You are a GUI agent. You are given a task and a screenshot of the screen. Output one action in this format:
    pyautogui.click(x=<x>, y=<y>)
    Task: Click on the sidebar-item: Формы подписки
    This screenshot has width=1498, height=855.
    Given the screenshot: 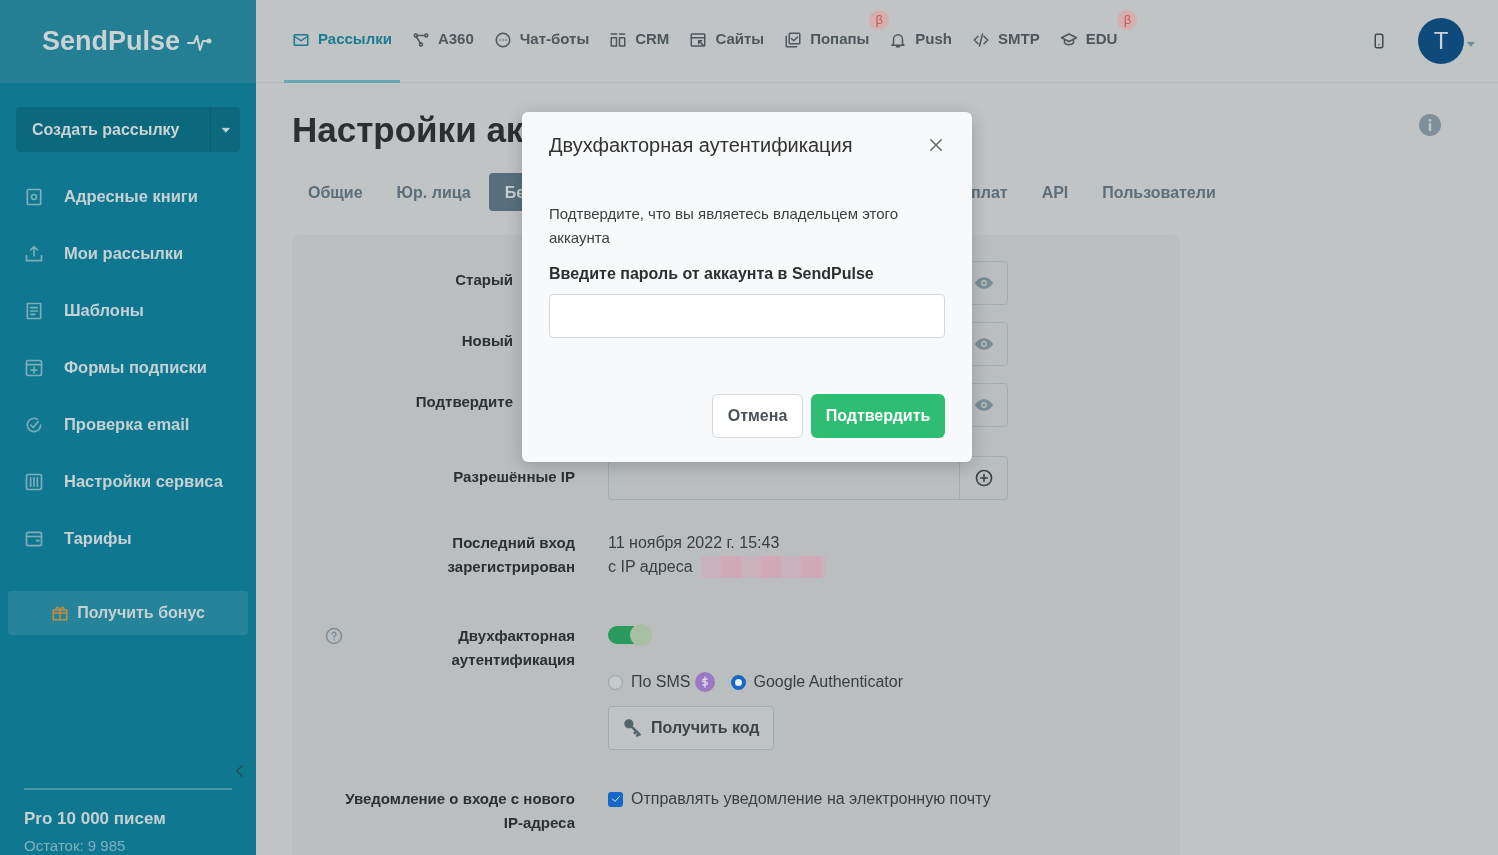 What is the action you would take?
    pyautogui.click(x=128, y=367)
    